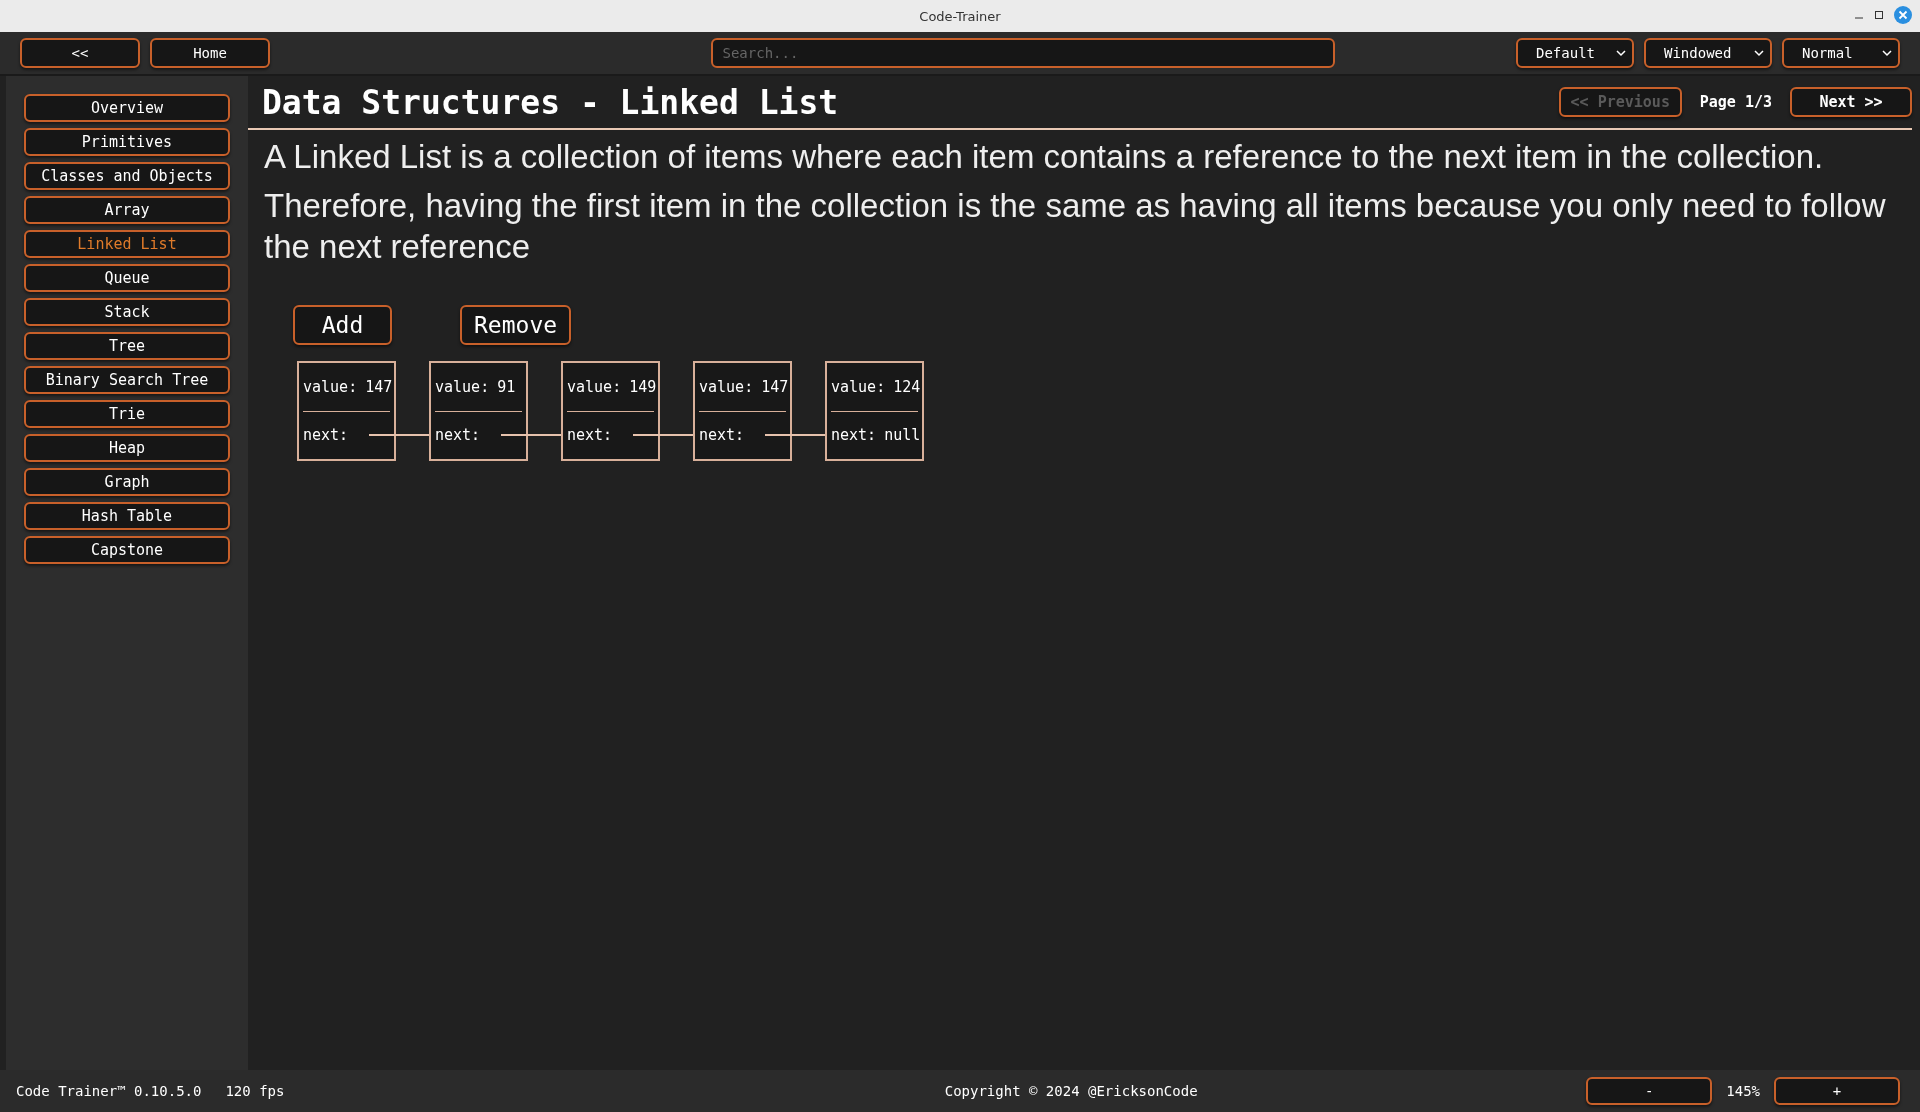 This screenshot has height=1112, width=1920. Describe the element at coordinates (902, 435) in the screenshot. I see `next-value: null` at that location.